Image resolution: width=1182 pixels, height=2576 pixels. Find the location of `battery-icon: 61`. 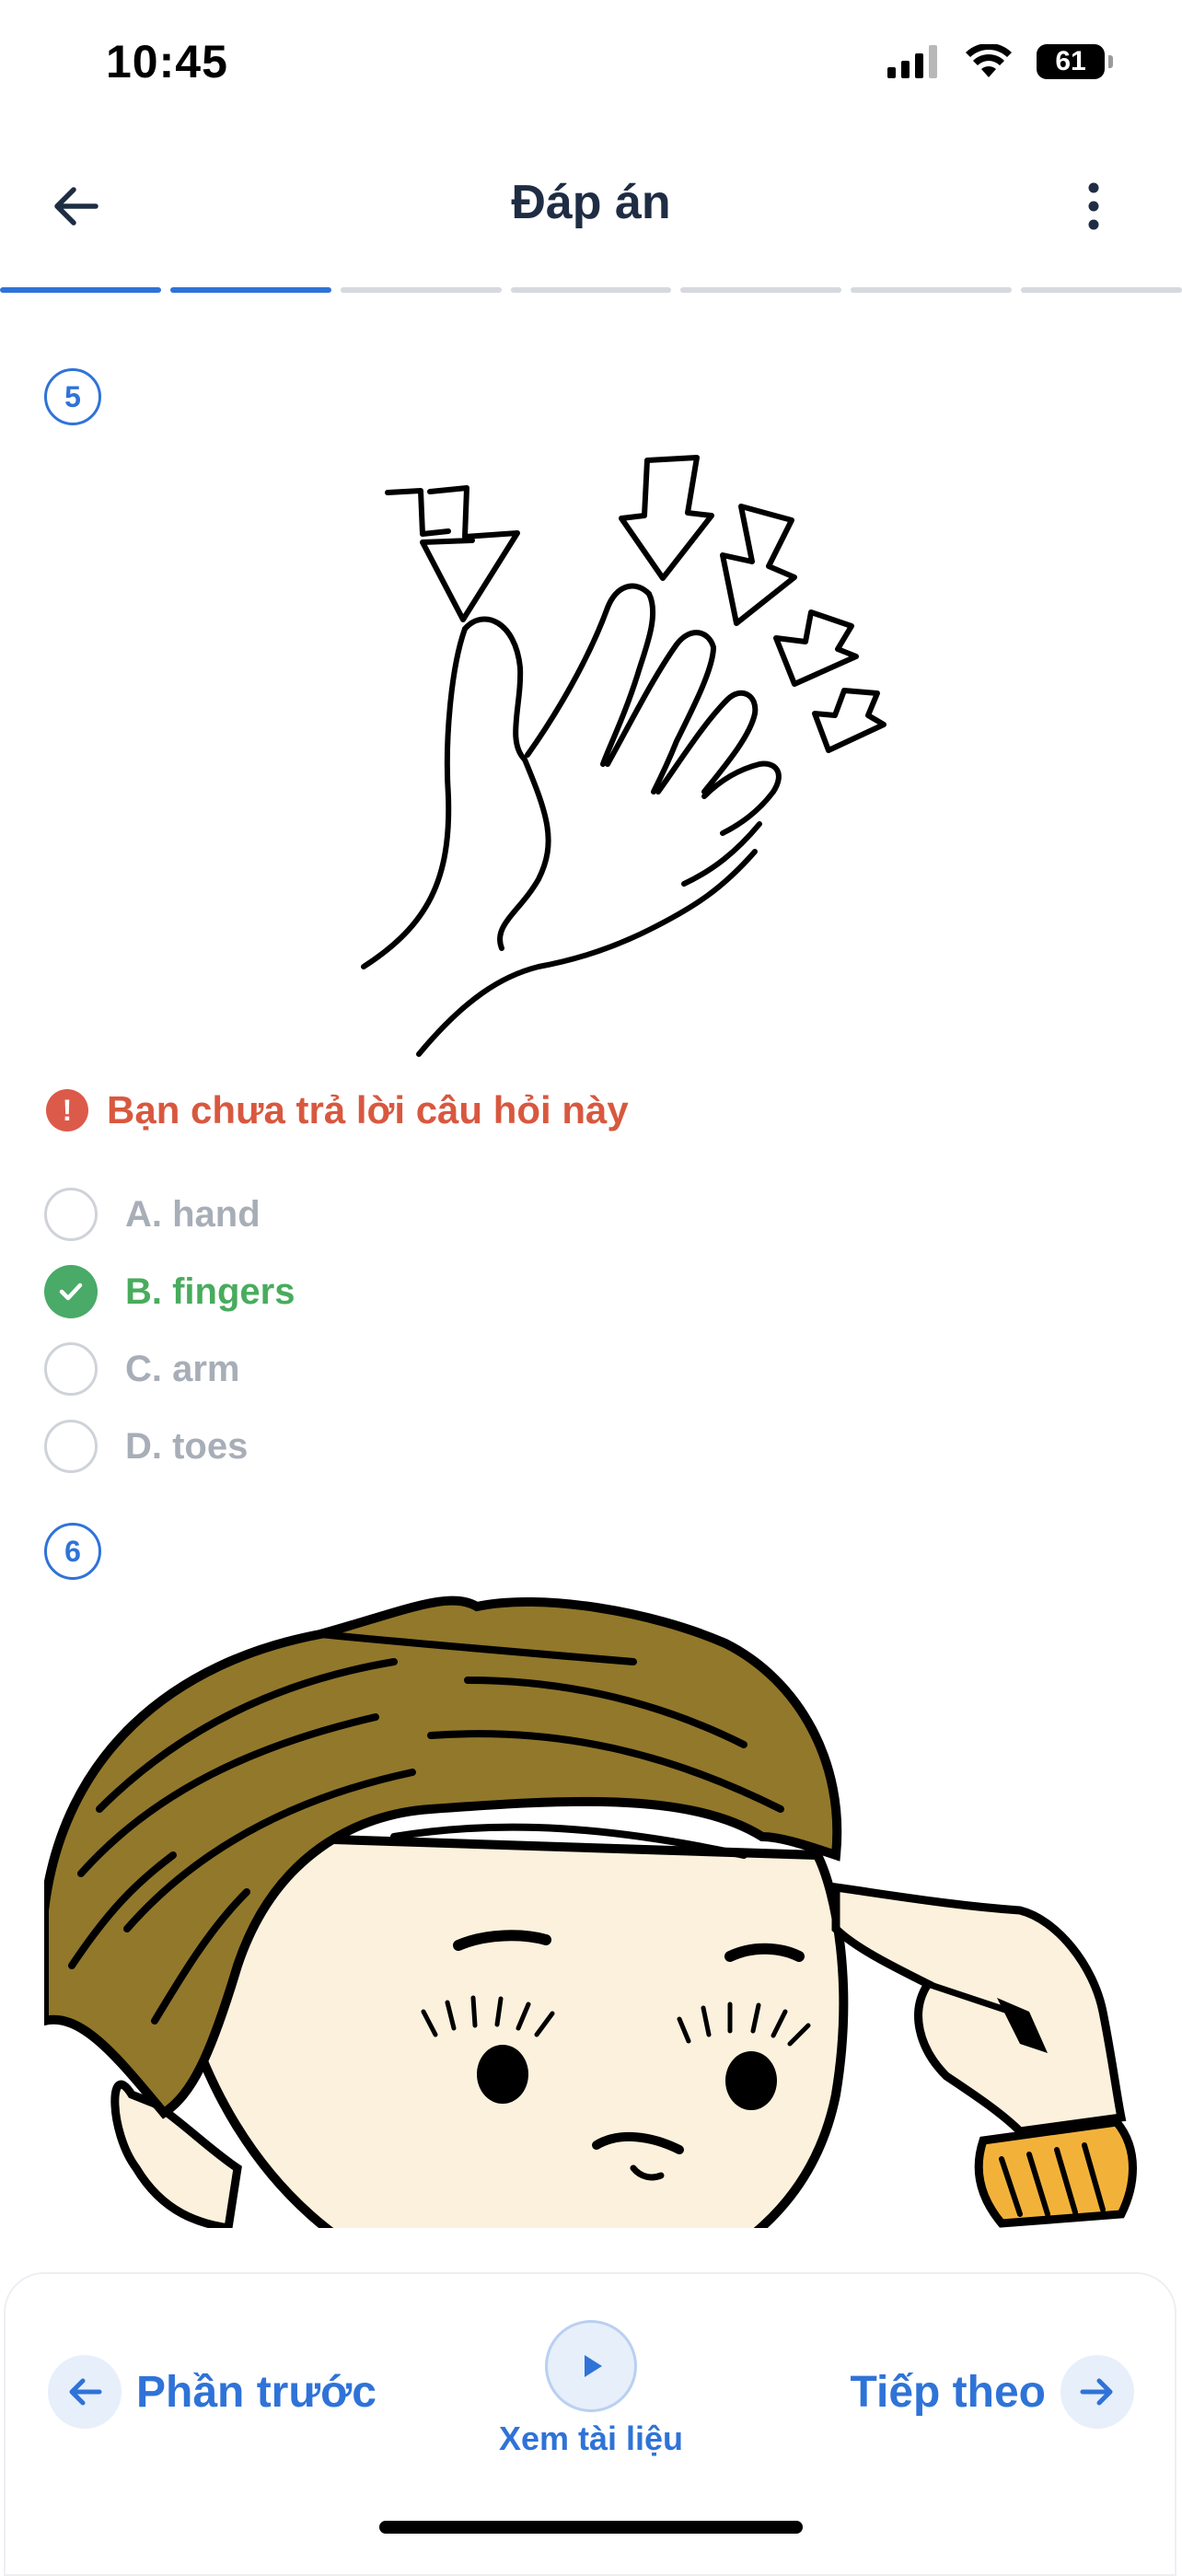

battery-icon: 61 is located at coordinates (1075, 61).